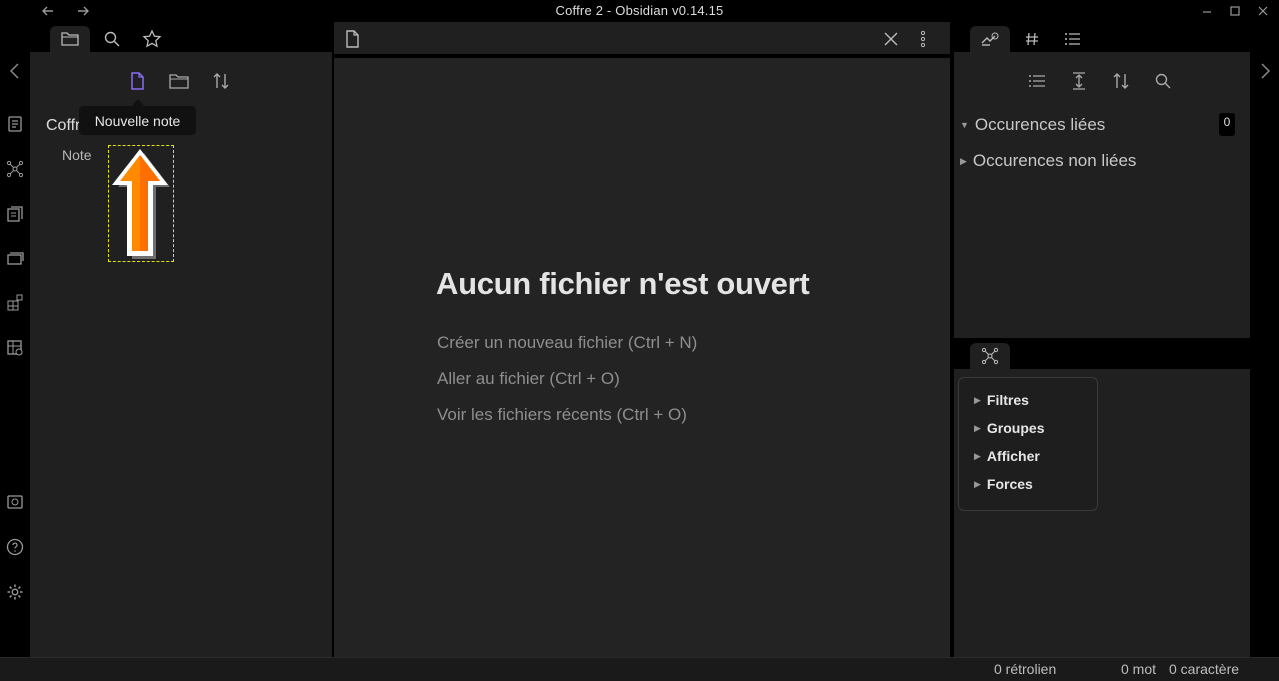  I want to click on collapse-results-button, so click(1037, 81).